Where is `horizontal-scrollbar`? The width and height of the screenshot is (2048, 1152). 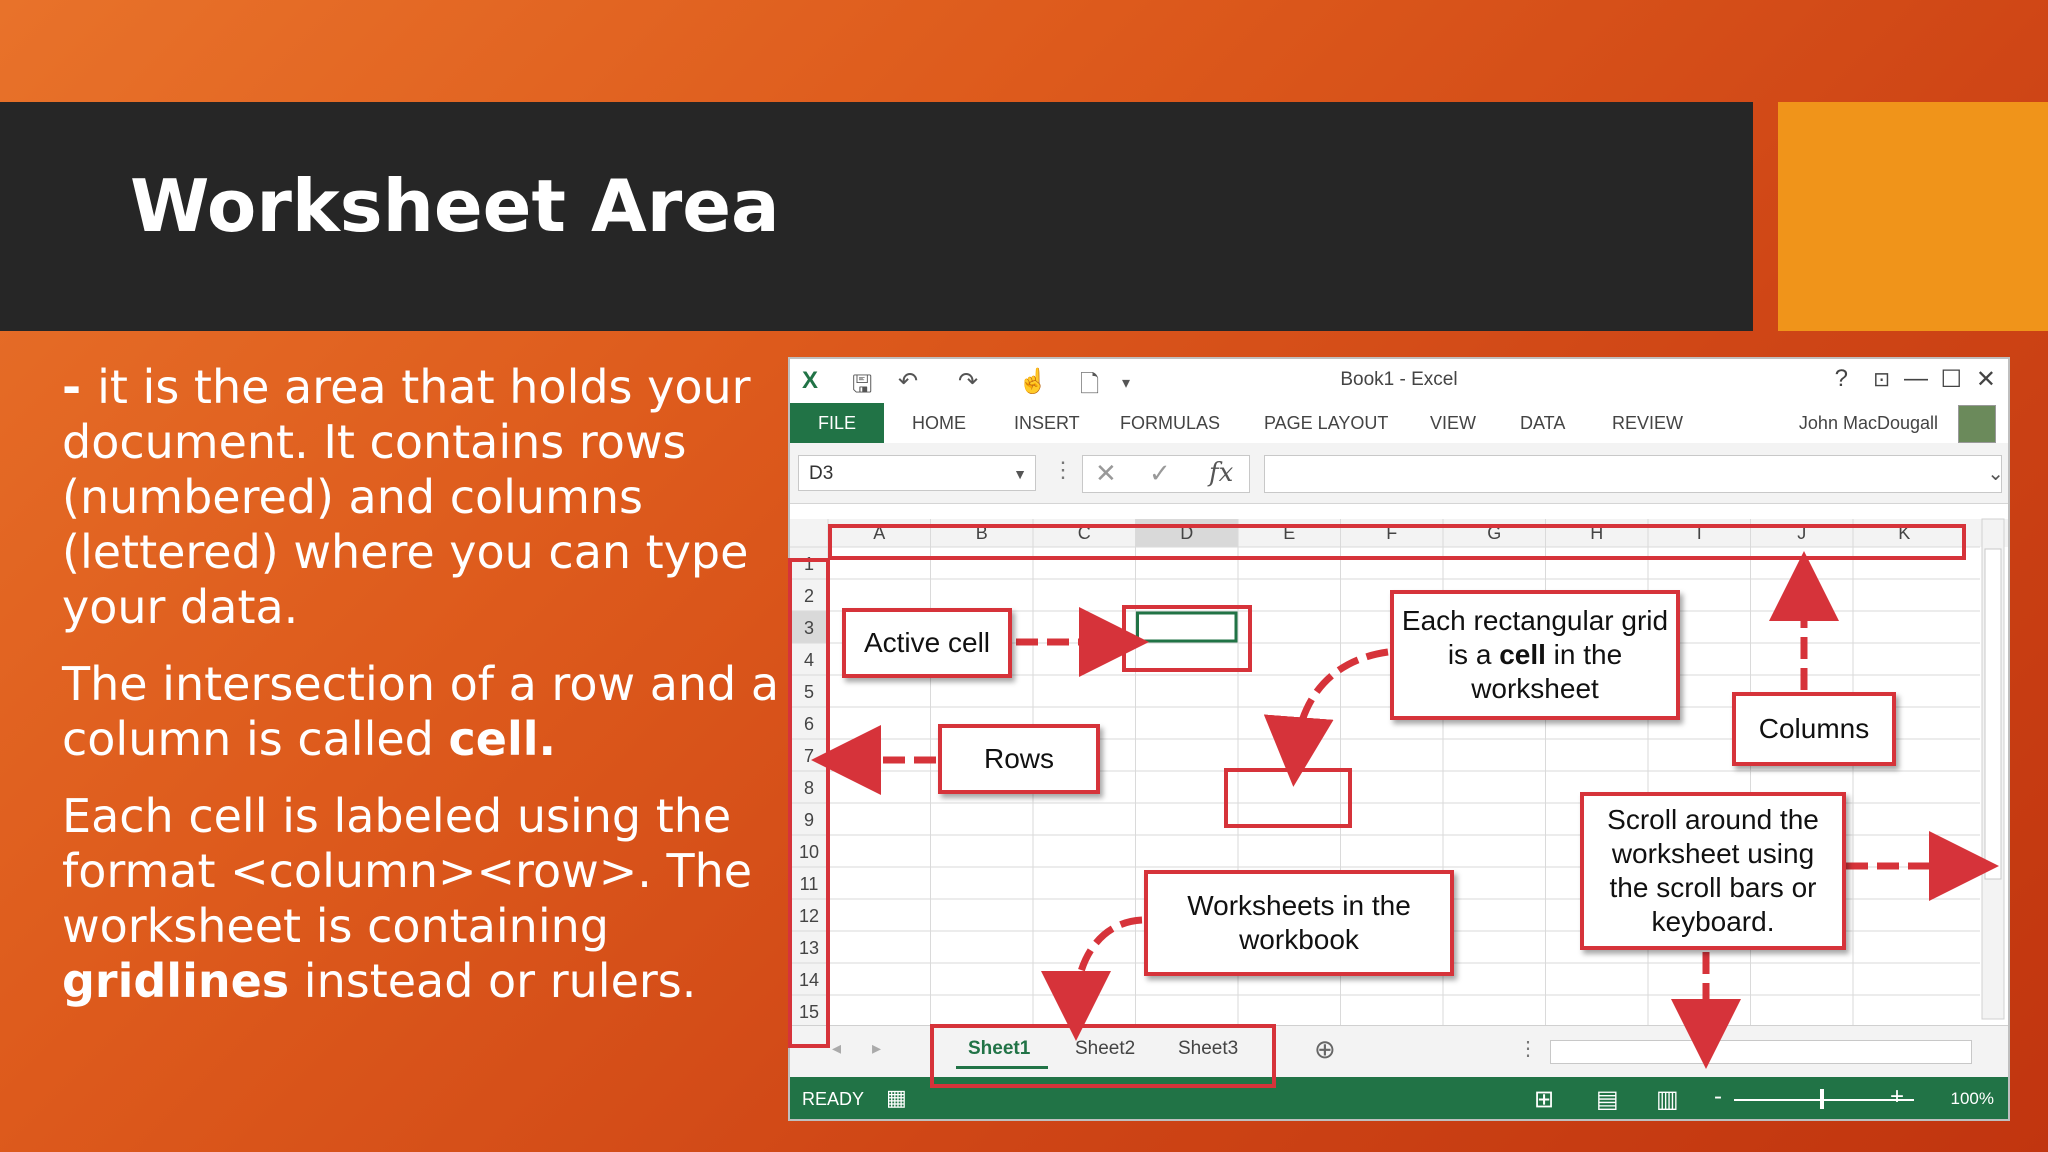
horizontal-scrollbar is located at coordinates (1761, 1052).